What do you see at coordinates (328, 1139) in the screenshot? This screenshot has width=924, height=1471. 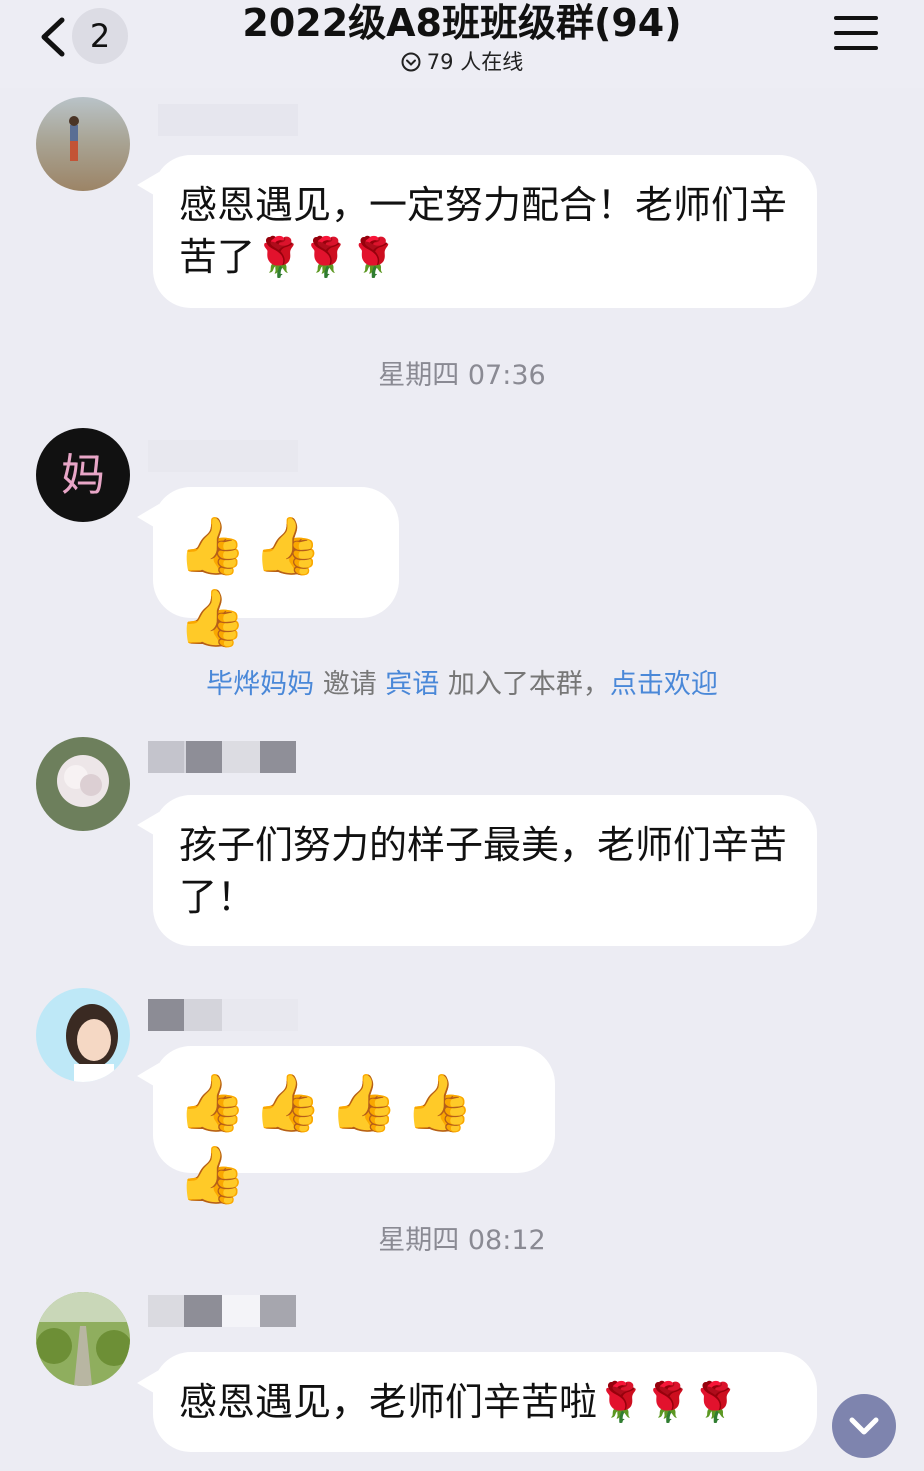 I see `emoji-message: 👍👍👍👍👍` at bounding box center [328, 1139].